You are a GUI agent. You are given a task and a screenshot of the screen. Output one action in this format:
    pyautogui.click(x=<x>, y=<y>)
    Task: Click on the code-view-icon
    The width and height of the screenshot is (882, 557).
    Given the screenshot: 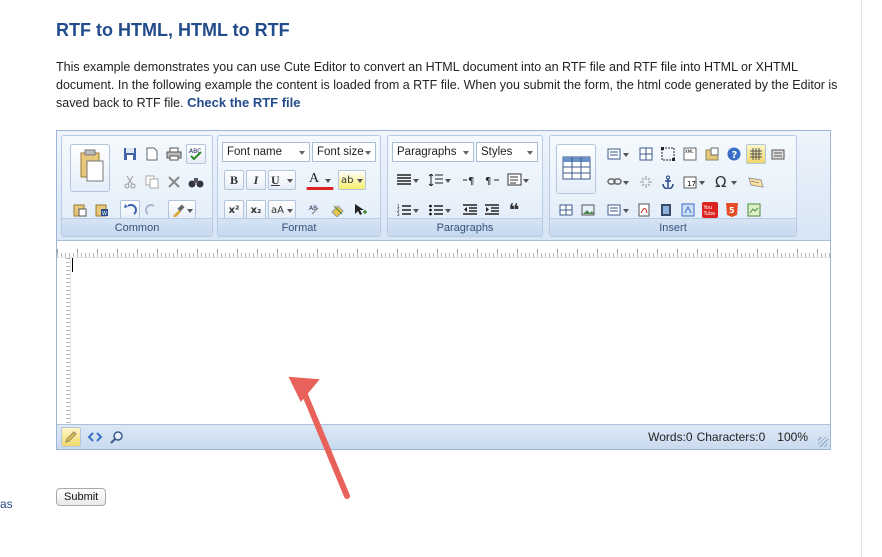 What is the action you would take?
    pyautogui.click(x=95, y=437)
    